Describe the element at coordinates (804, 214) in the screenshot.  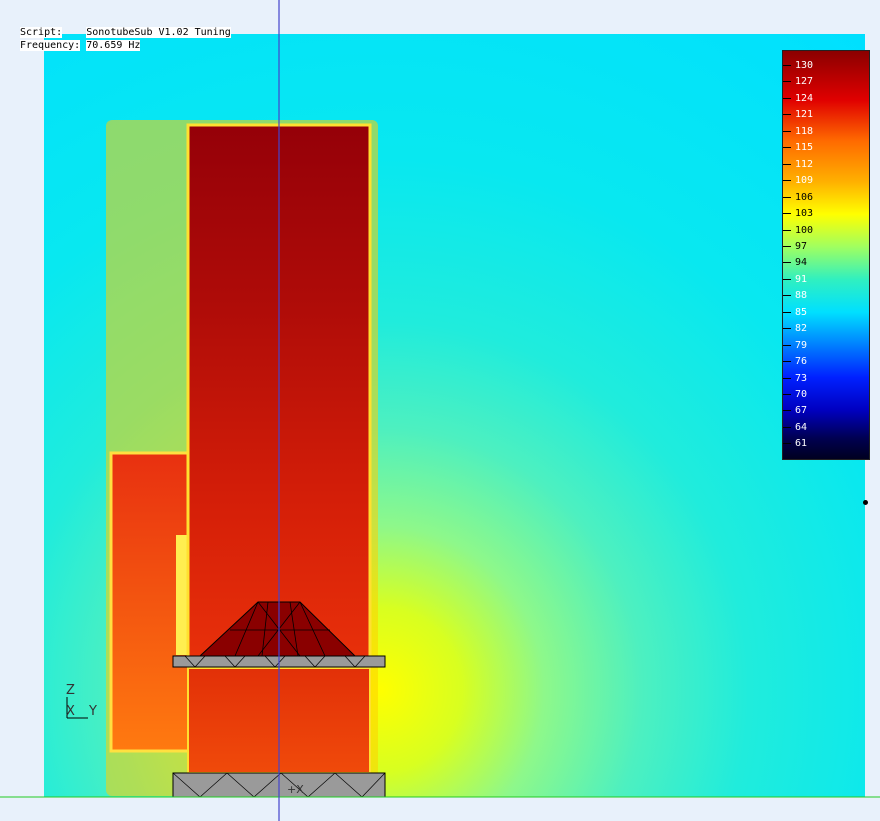
I see `legend-tick-label: 103` at that location.